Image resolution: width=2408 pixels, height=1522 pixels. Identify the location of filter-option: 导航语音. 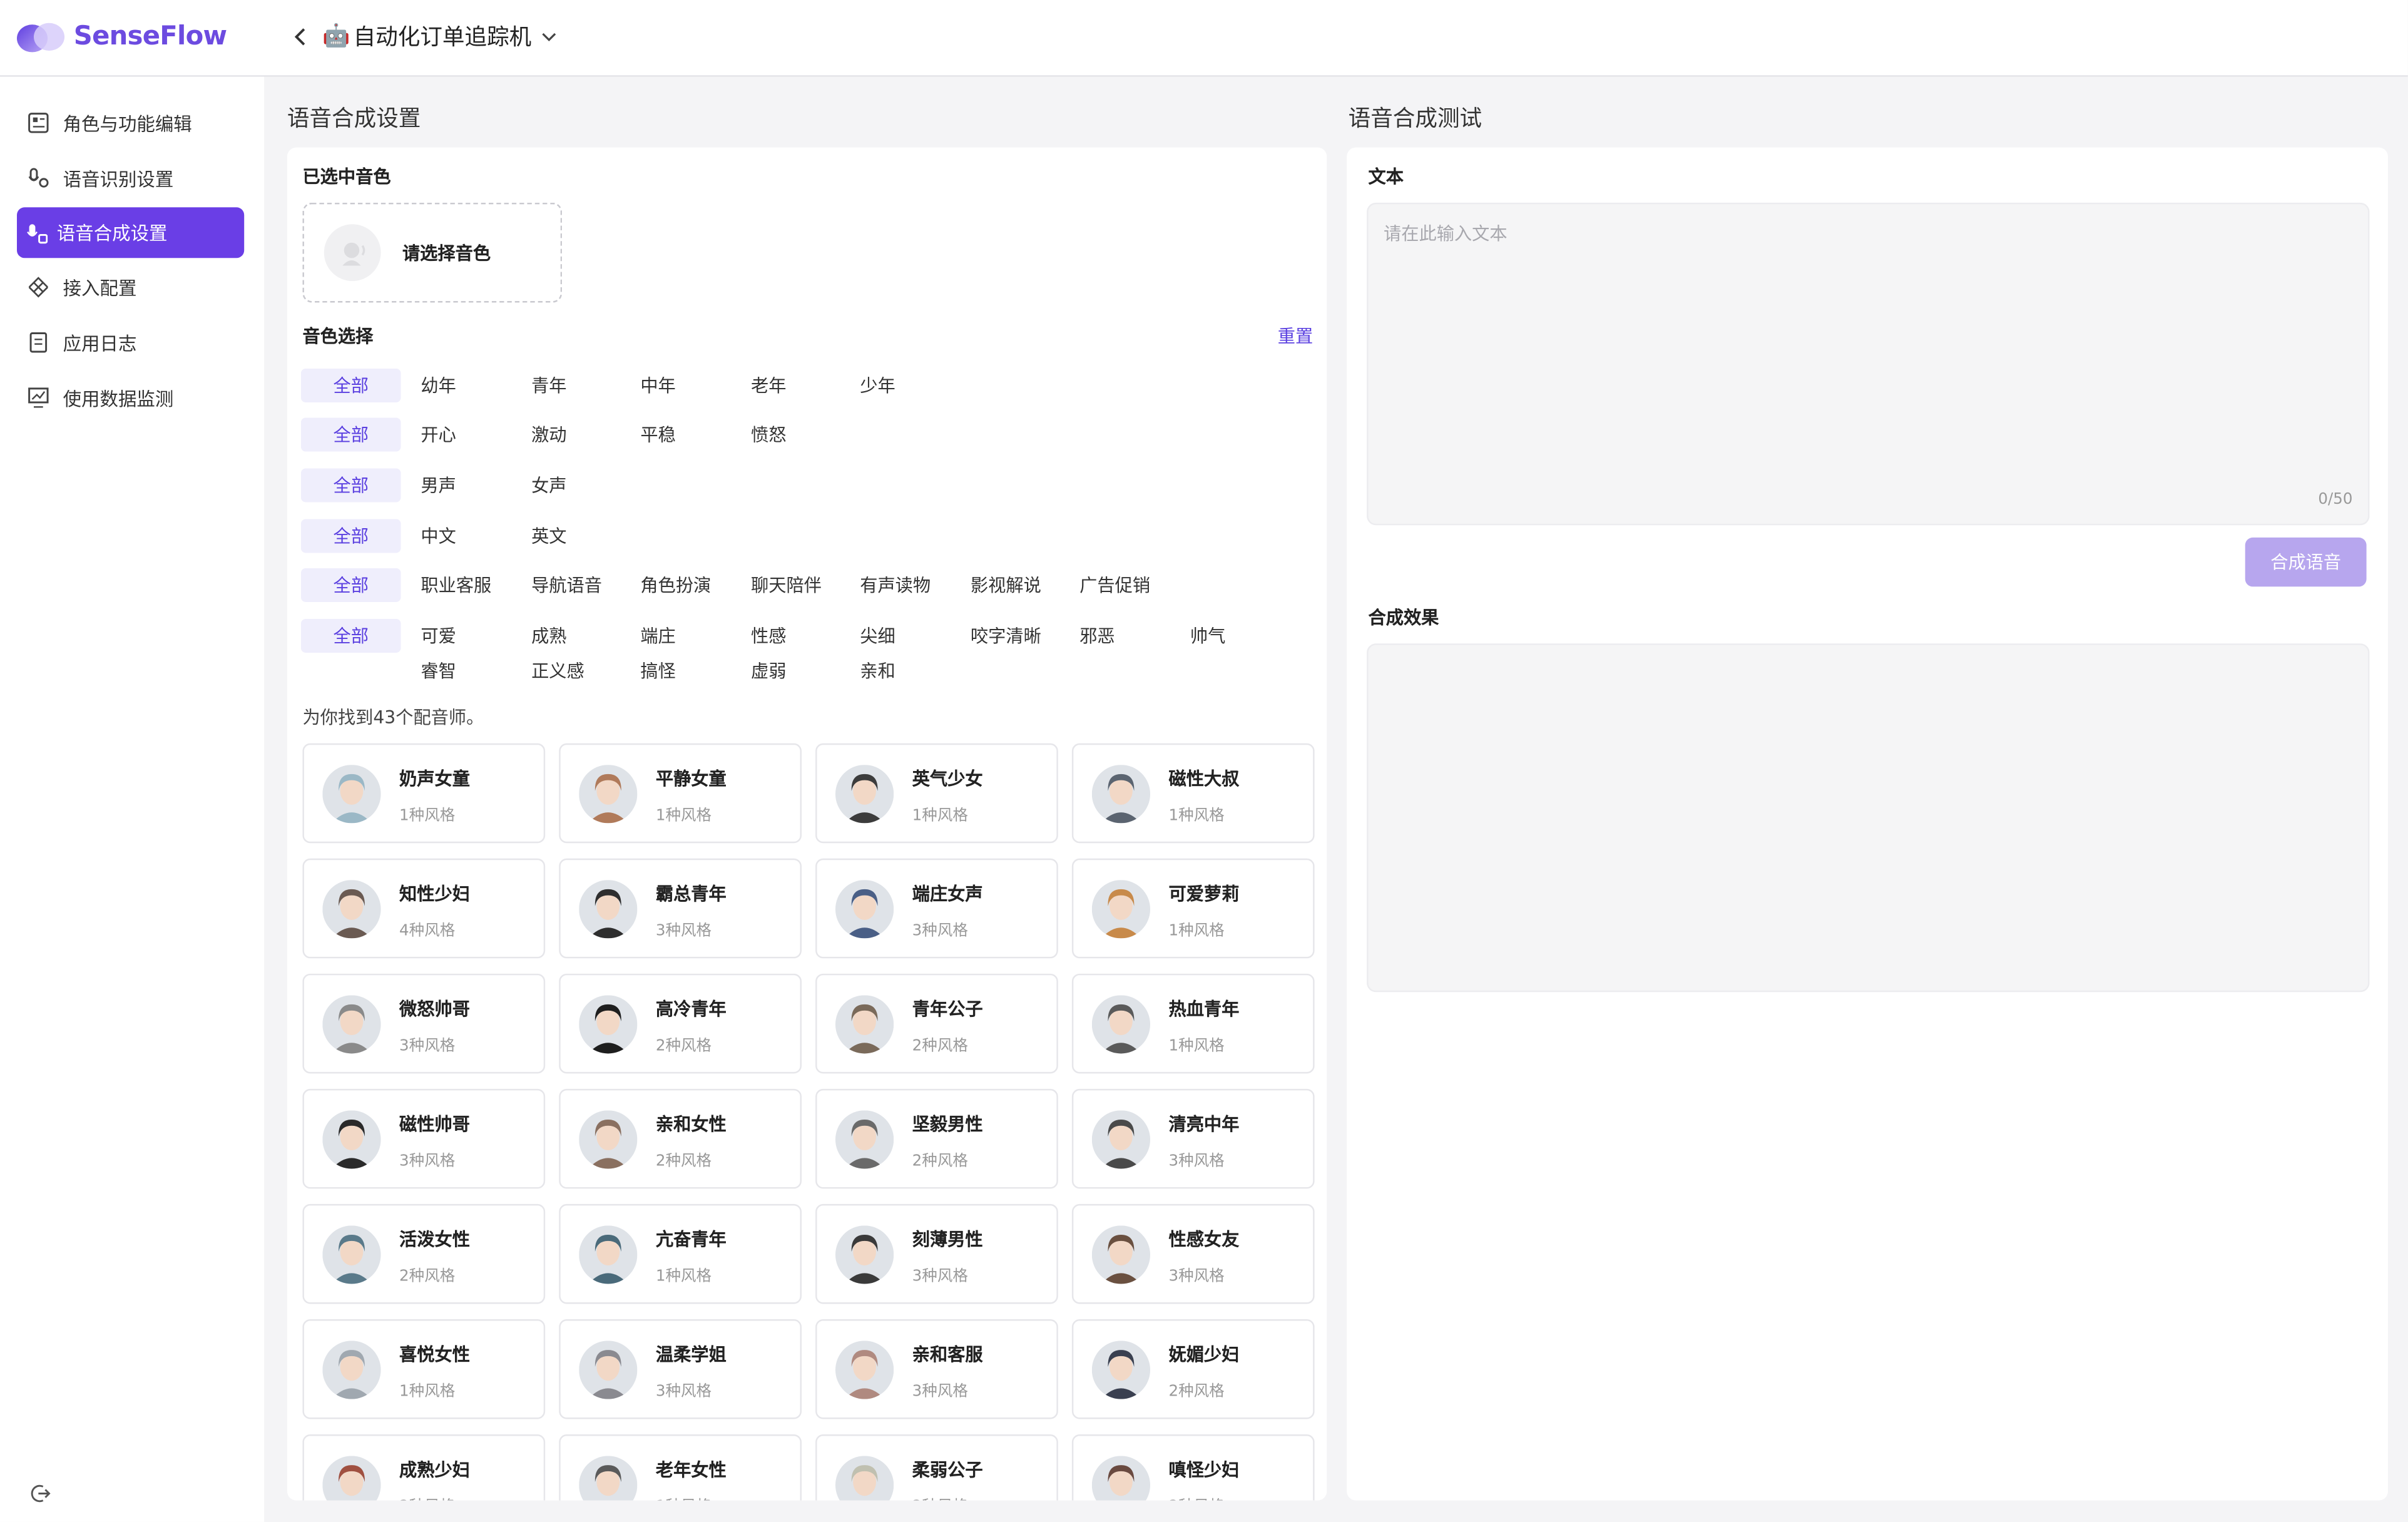
(566, 585).